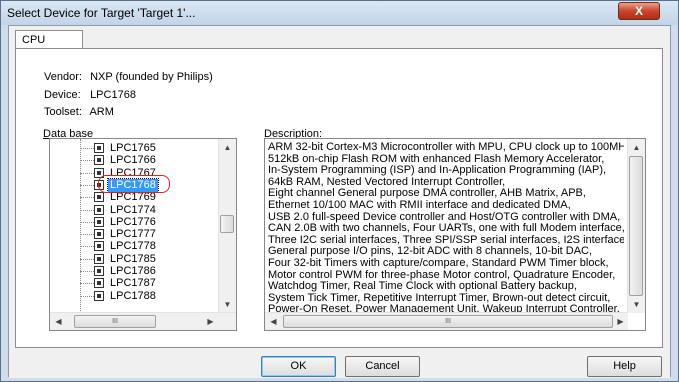 The image size is (679, 382). I want to click on tree-item-label: LPC1777, so click(133, 234).